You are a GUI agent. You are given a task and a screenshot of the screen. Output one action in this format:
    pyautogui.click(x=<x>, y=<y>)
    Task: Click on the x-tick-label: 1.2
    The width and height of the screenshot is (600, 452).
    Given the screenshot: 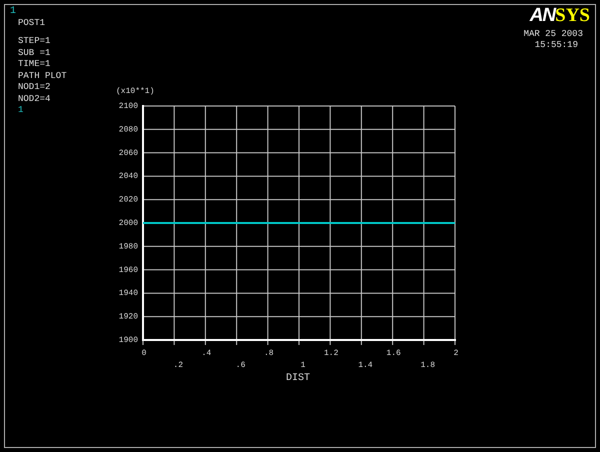 What is the action you would take?
    pyautogui.click(x=331, y=353)
    